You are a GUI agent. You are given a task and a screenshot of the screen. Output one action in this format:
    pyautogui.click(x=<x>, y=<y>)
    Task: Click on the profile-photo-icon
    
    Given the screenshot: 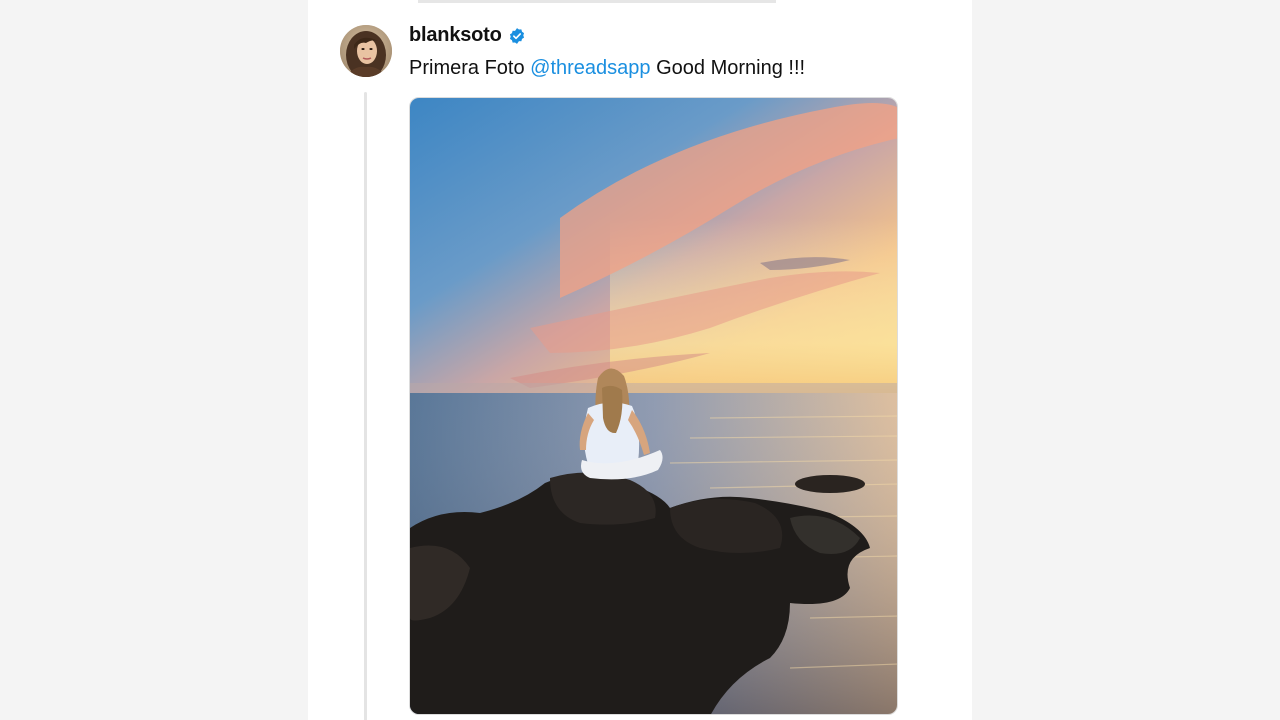 What is the action you would take?
    pyautogui.click(x=366, y=51)
    